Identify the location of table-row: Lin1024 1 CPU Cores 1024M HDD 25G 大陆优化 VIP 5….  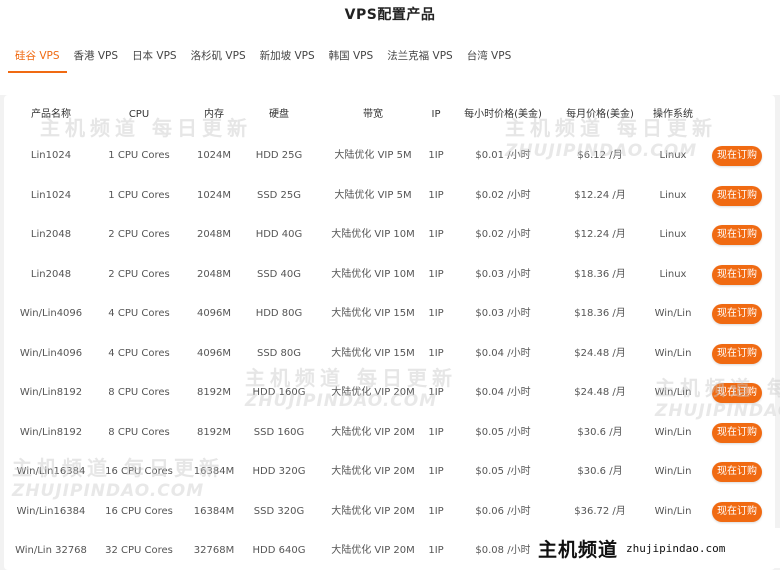
(389, 156).